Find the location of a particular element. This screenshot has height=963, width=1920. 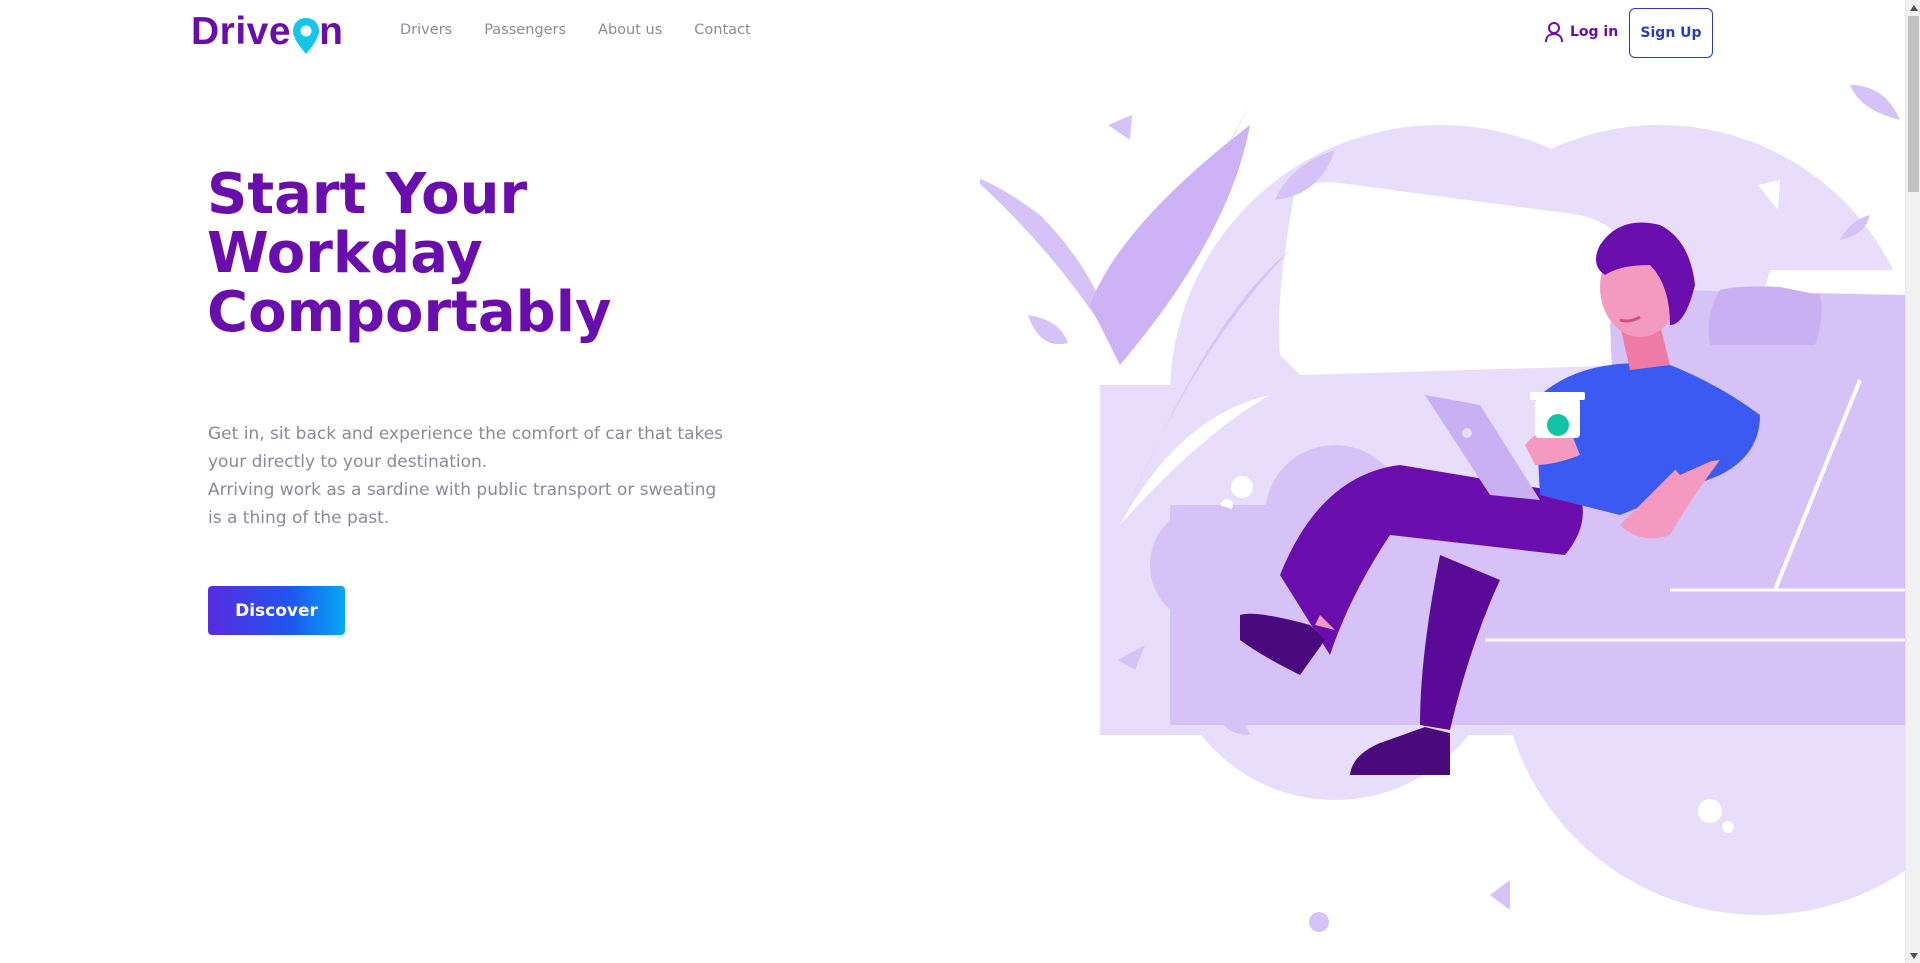

user-icon is located at coordinates (1554, 32).